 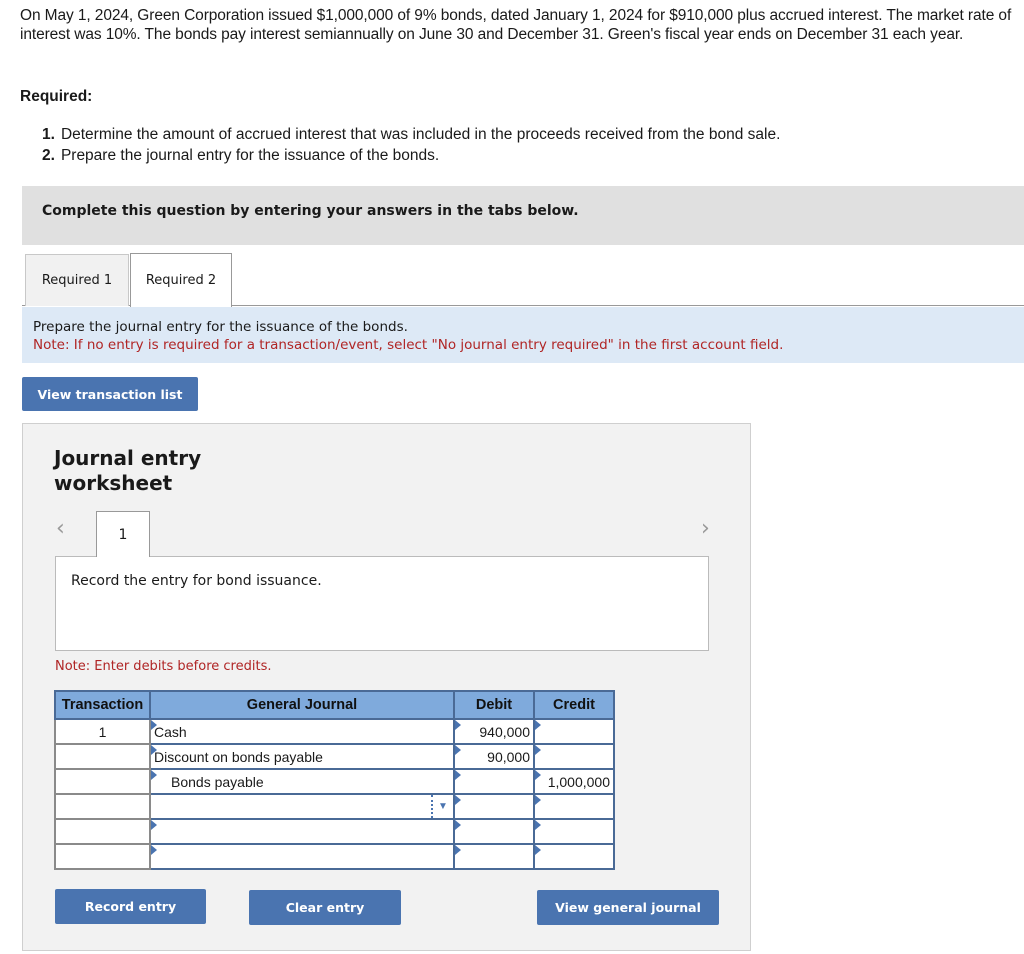 I want to click on worksheet-title-line1: Journal entry, so click(x=128, y=458).